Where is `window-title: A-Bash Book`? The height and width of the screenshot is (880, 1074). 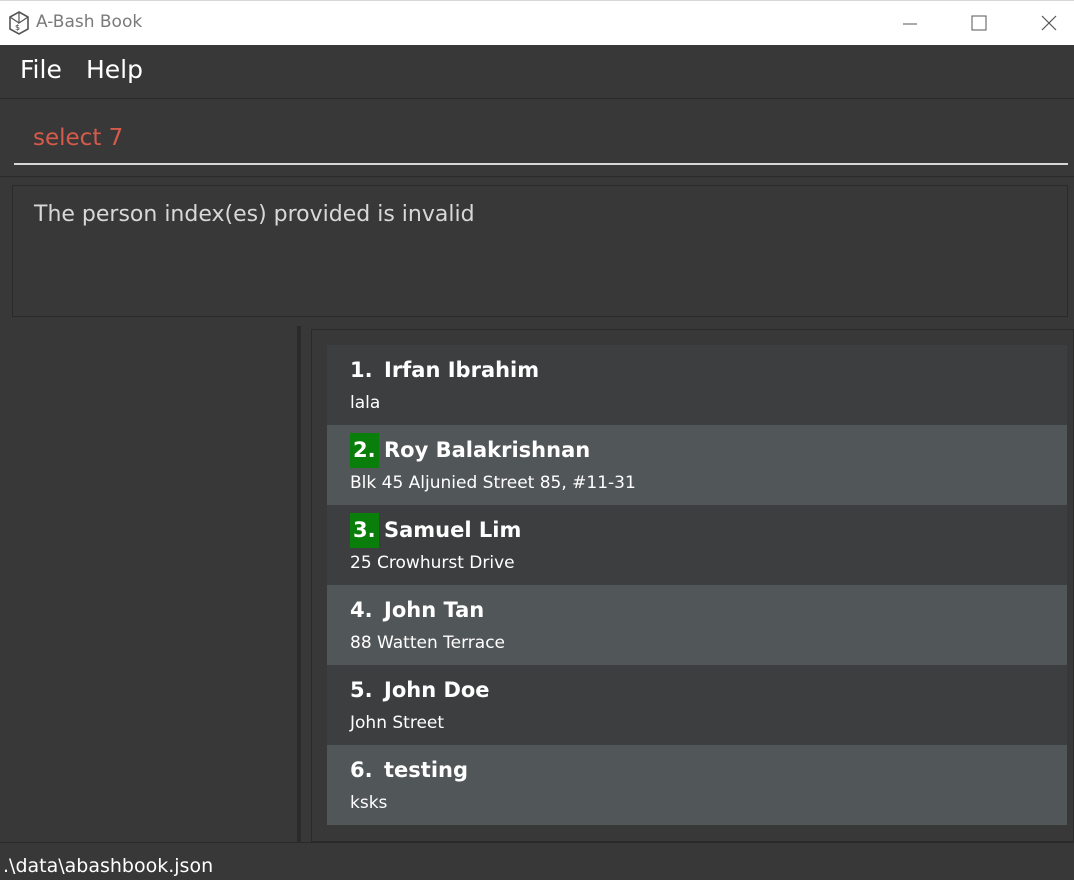 window-title: A-Bash Book is located at coordinates (89, 22).